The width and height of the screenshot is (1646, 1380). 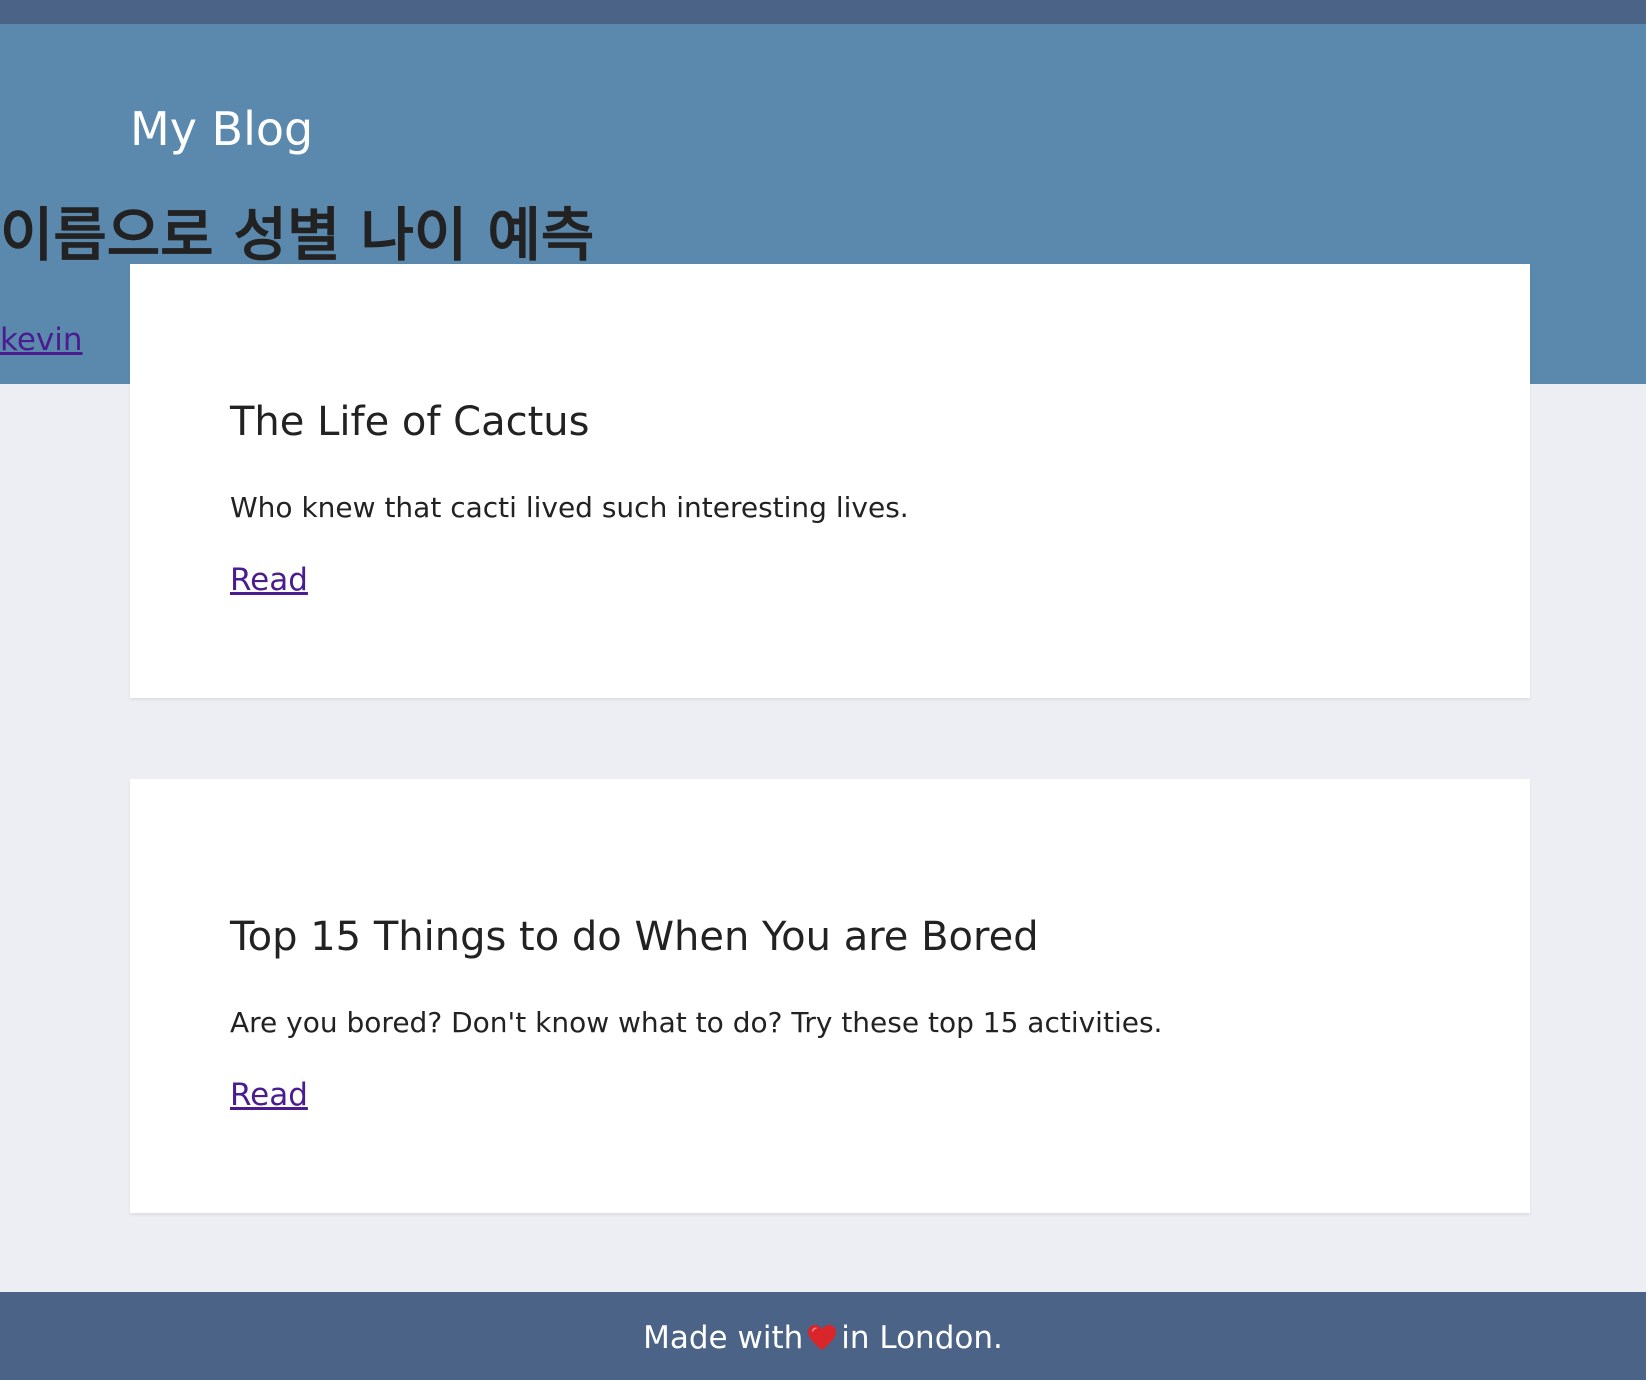 I want to click on footer-text-before: Made with, so click(x=723, y=1338).